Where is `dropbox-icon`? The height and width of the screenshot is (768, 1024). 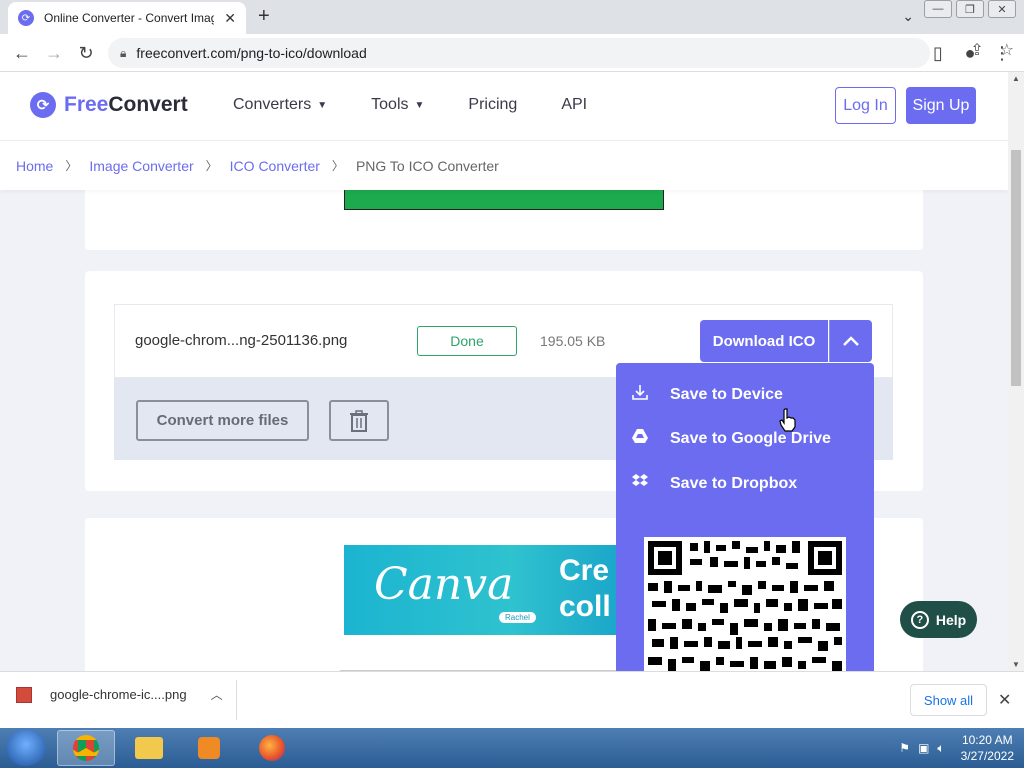
dropbox-icon is located at coordinates (640, 483).